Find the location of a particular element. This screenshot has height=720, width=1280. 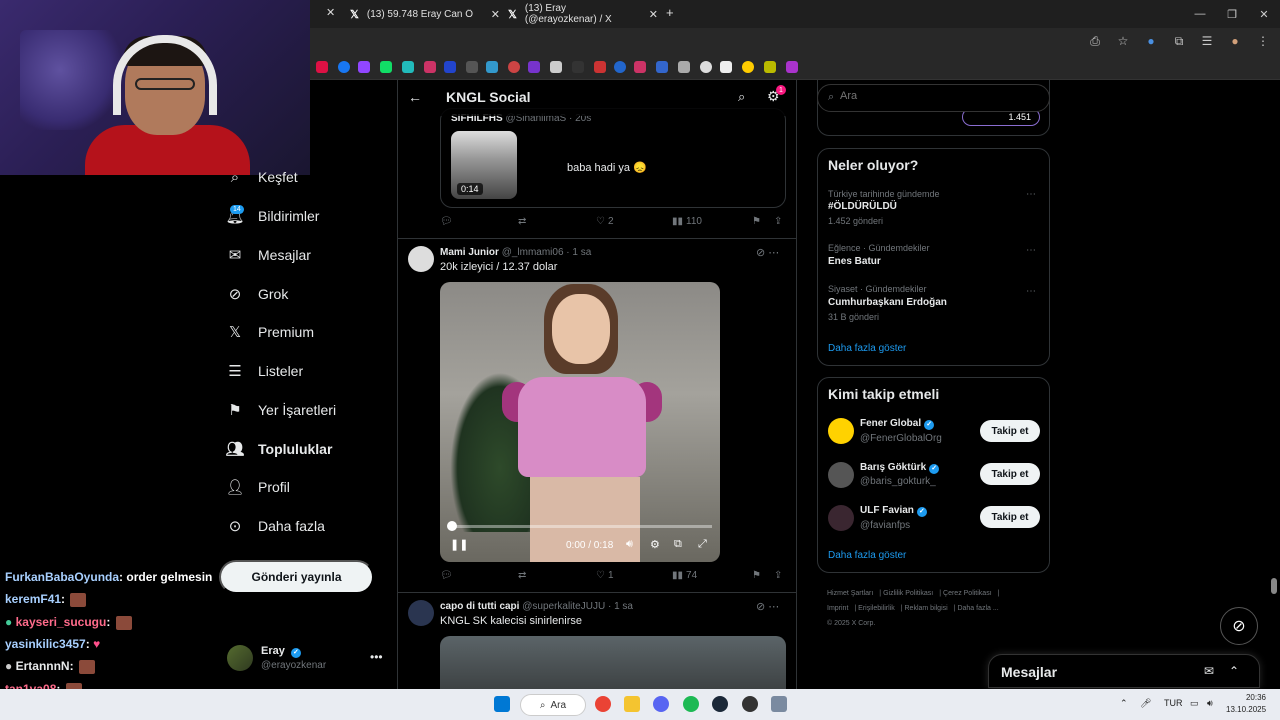

search-box: ⌕ is located at coordinates (933, 98).